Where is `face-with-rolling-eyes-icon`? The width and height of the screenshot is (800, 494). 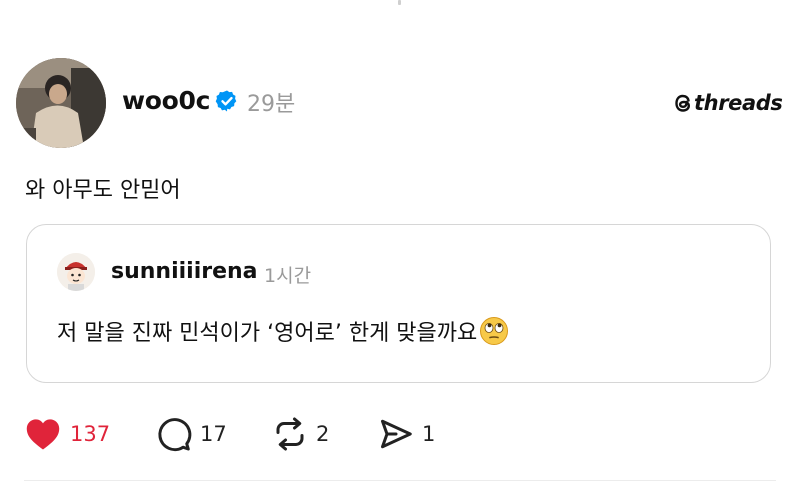
face-with-rolling-eyes-icon is located at coordinates (494, 331).